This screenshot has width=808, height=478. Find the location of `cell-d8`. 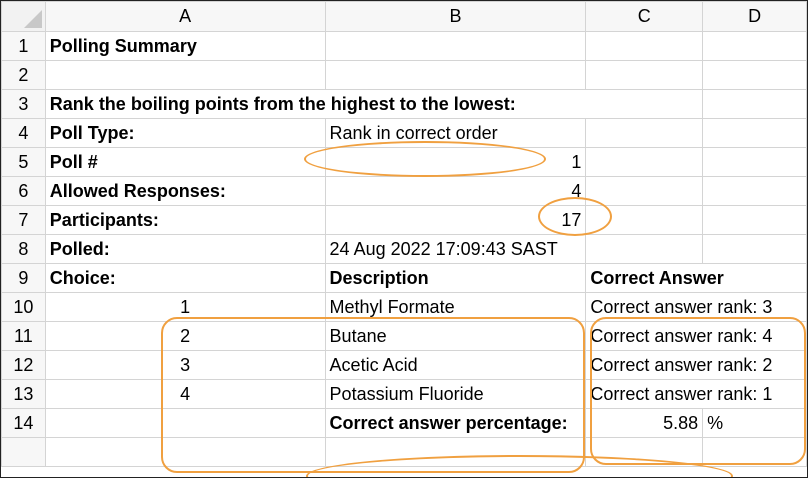

cell-d8 is located at coordinates (754, 249).